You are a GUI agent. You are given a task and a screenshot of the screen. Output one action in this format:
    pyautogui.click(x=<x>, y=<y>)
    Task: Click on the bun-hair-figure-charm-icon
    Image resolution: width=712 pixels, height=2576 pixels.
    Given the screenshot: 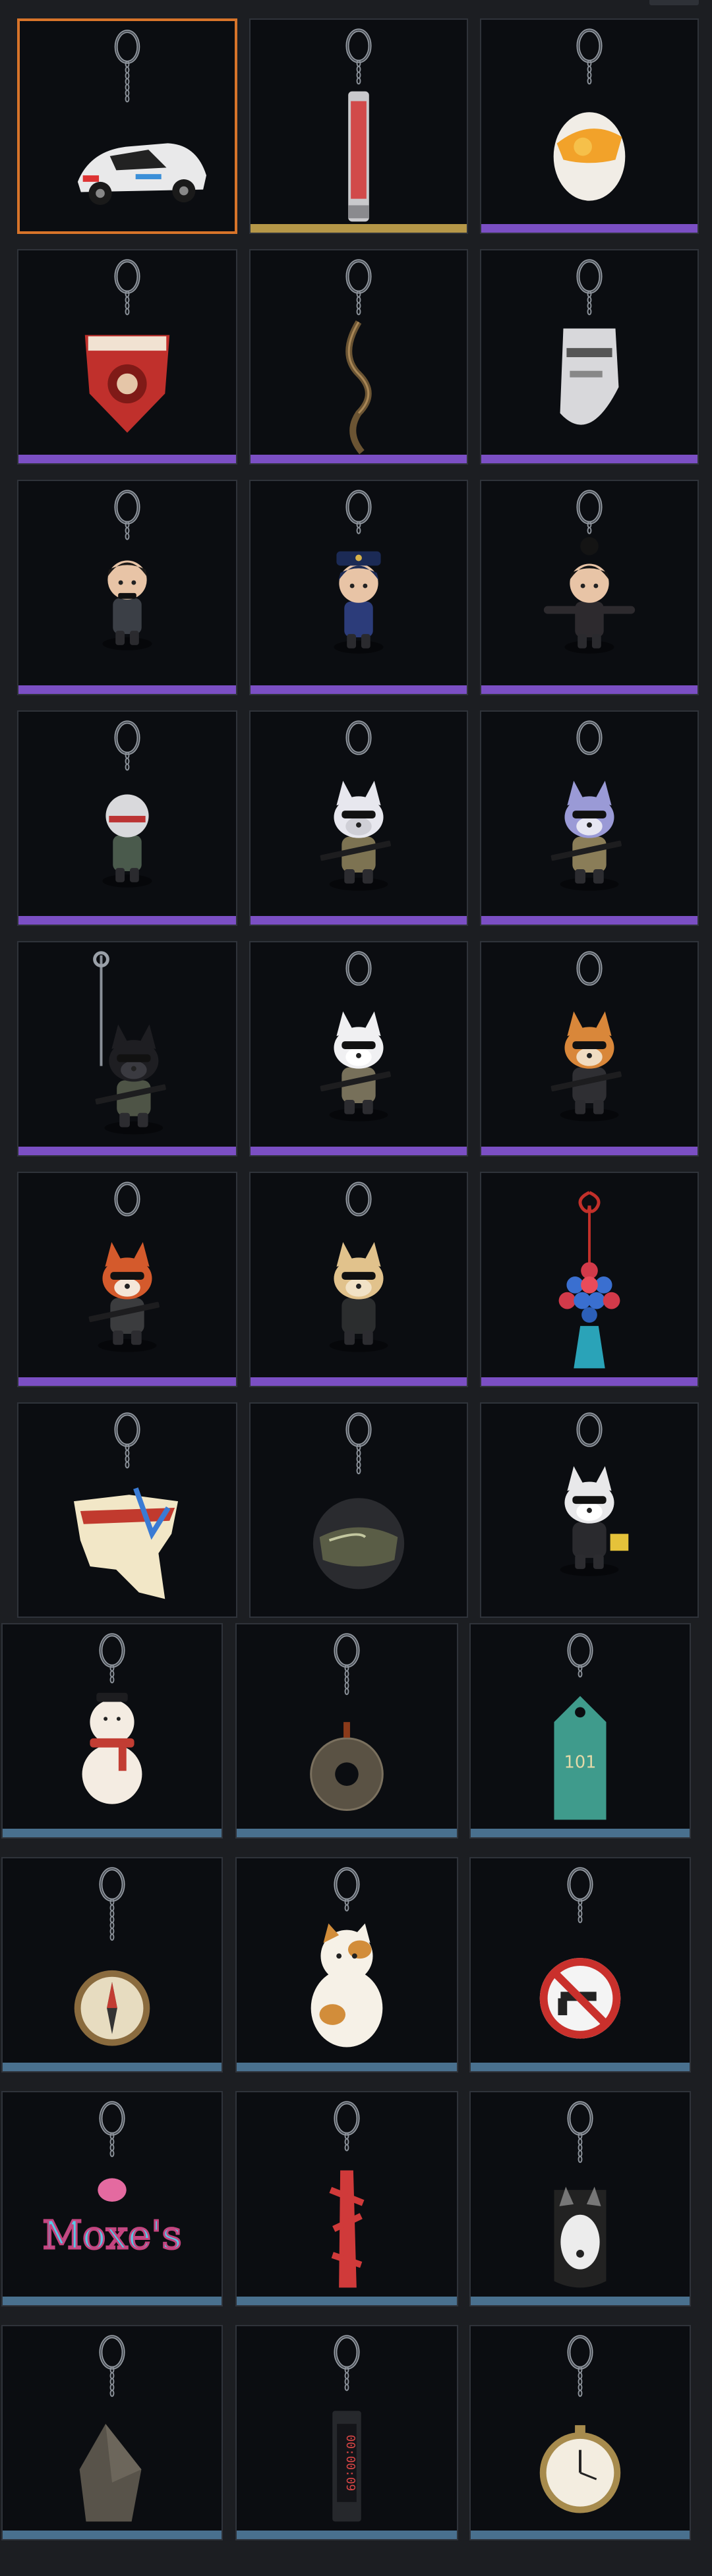 What is the action you would take?
    pyautogui.click(x=589, y=572)
    